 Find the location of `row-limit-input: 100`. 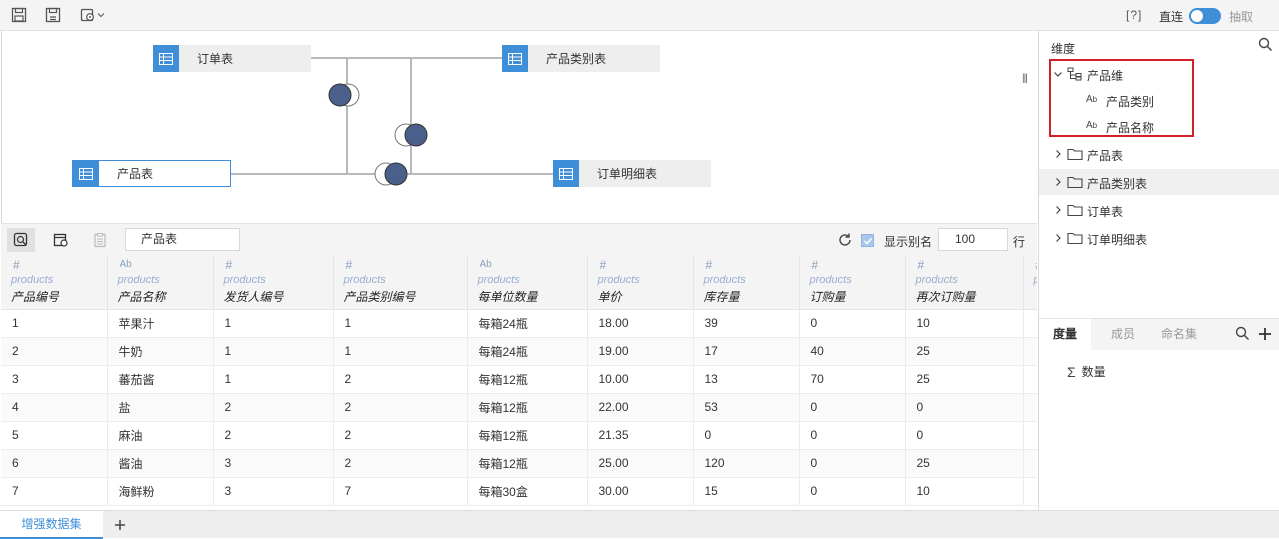

row-limit-input: 100 is located at coordinates (973, 239).